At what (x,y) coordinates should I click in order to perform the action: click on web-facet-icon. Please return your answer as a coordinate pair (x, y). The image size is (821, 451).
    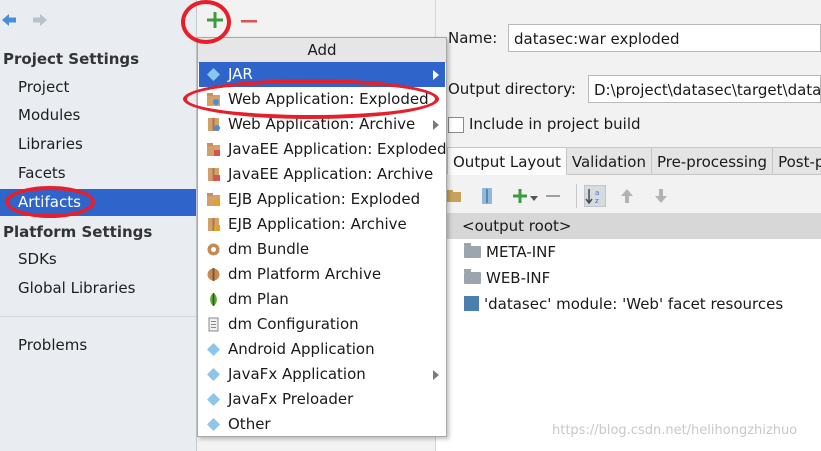
    Looking at the image, I should click on (471, 303).